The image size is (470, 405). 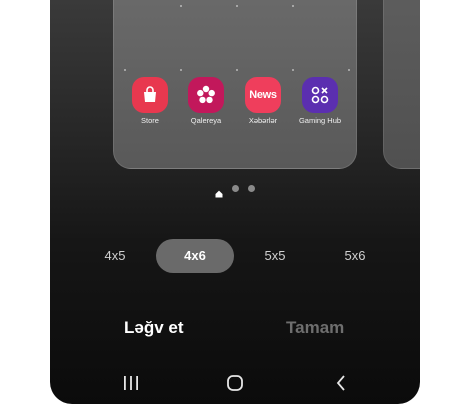 I want to click on page-indicator, so click(x=235, y=191).